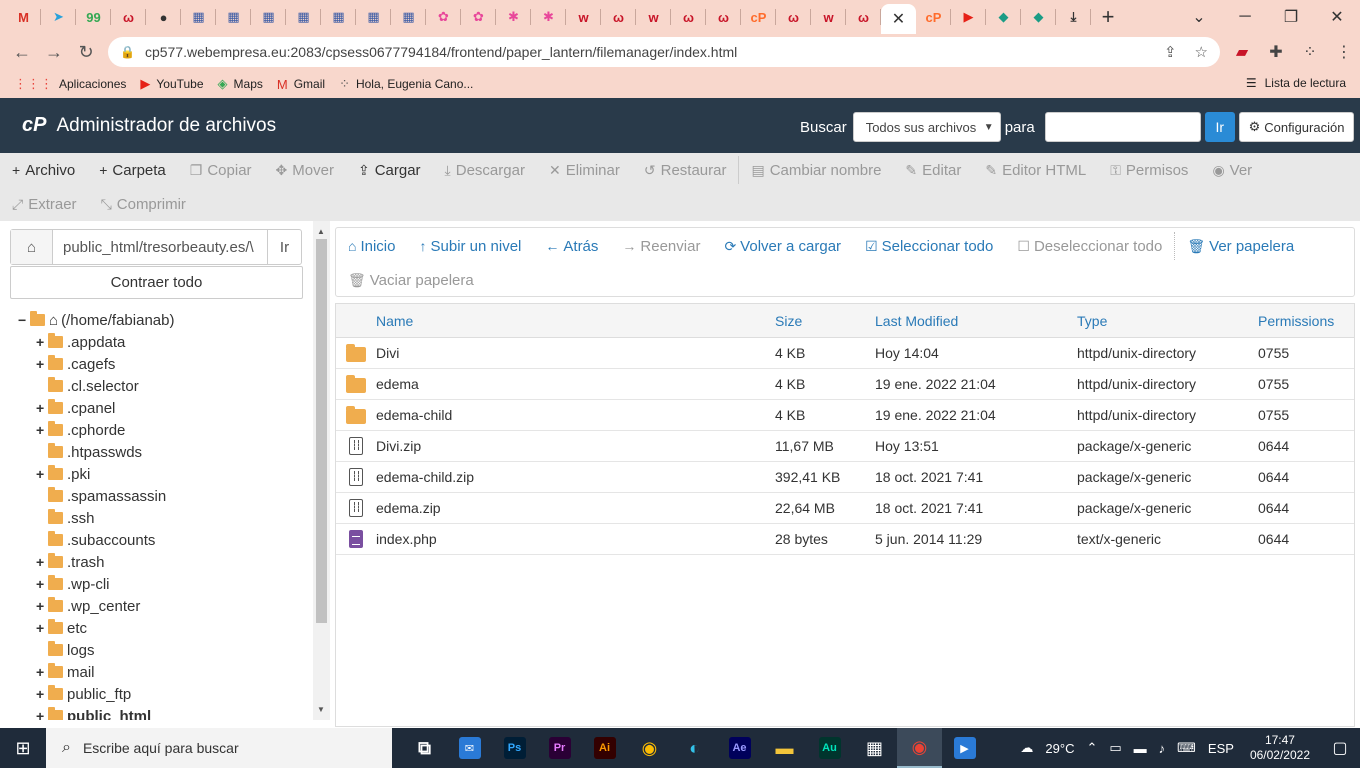 The image size is (1360, 768). I want to click on path-go-button: Ir, so click(284, 247).